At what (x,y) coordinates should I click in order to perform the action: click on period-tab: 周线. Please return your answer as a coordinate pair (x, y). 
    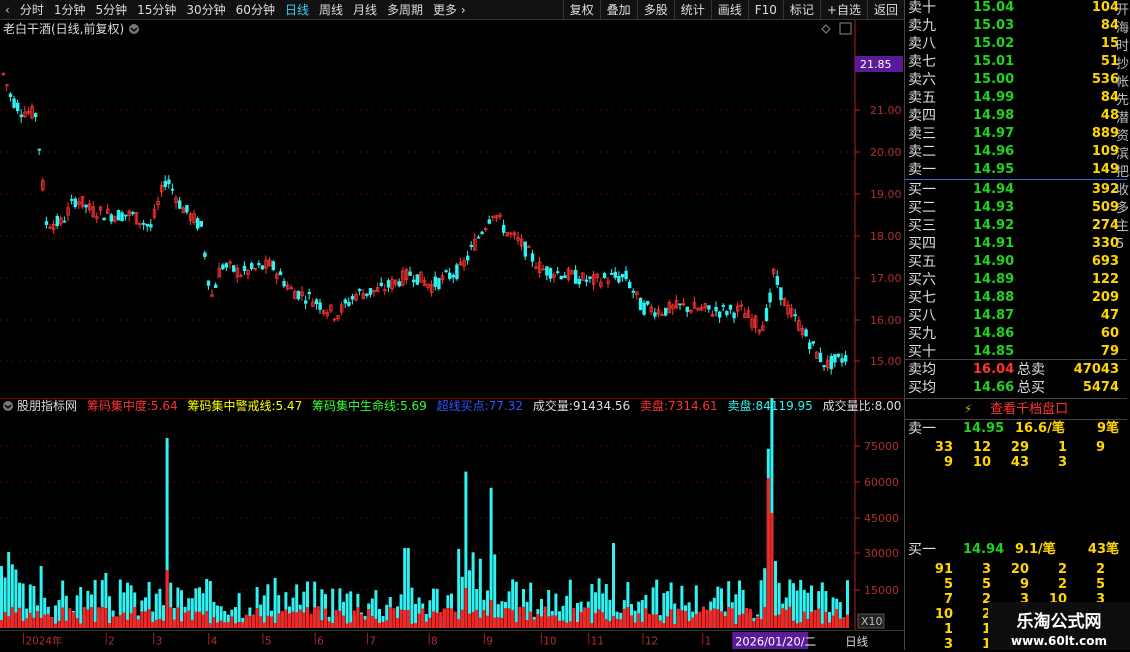
    Looking at the image, I should click on (331, 10).